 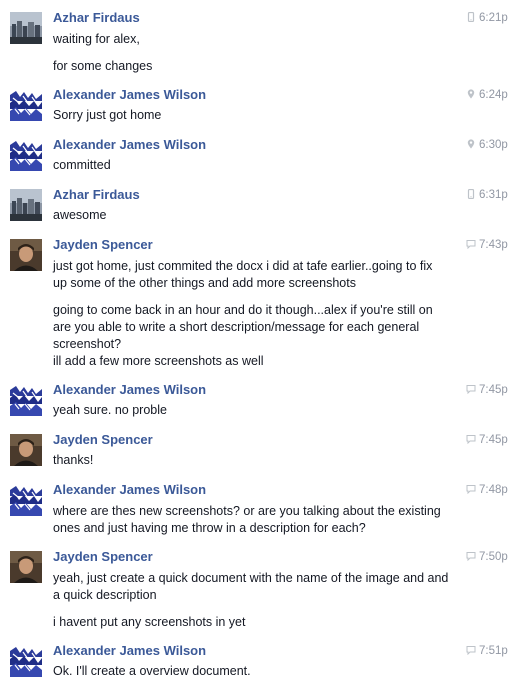 I want to click on timestamp: 7:48p, so click(x=487, y=491).